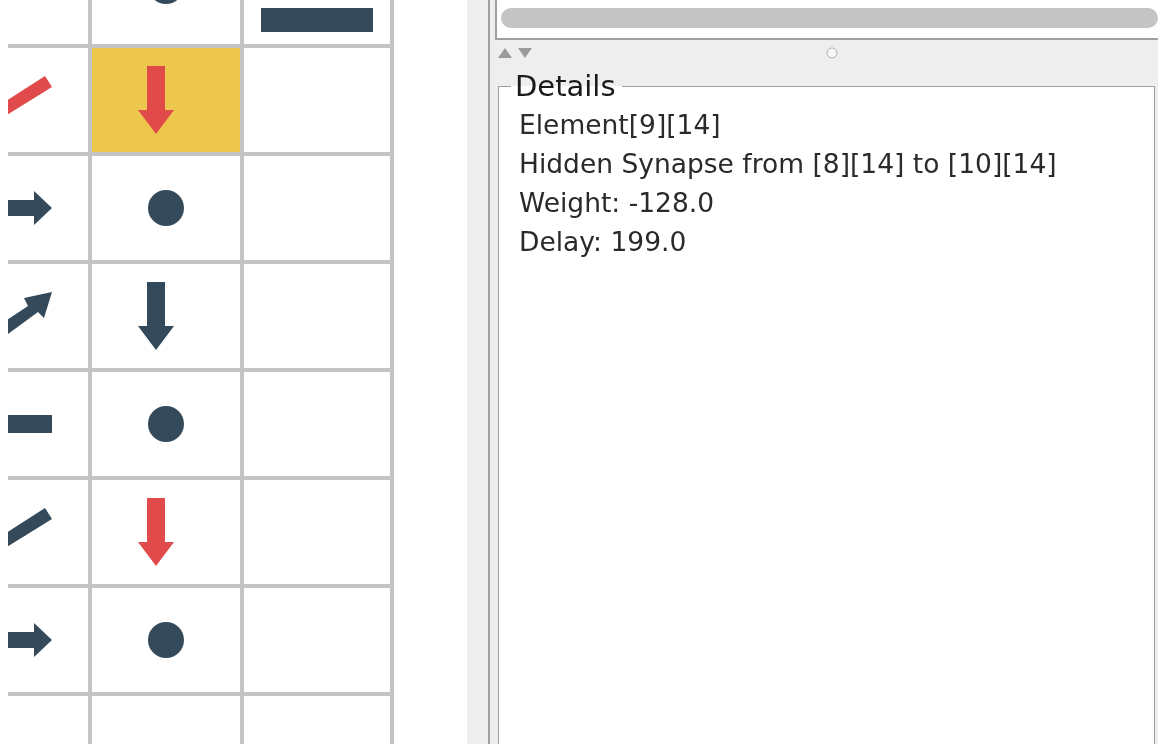  I want to click on detail-line: Delay: 199.0, so click(603, 242).